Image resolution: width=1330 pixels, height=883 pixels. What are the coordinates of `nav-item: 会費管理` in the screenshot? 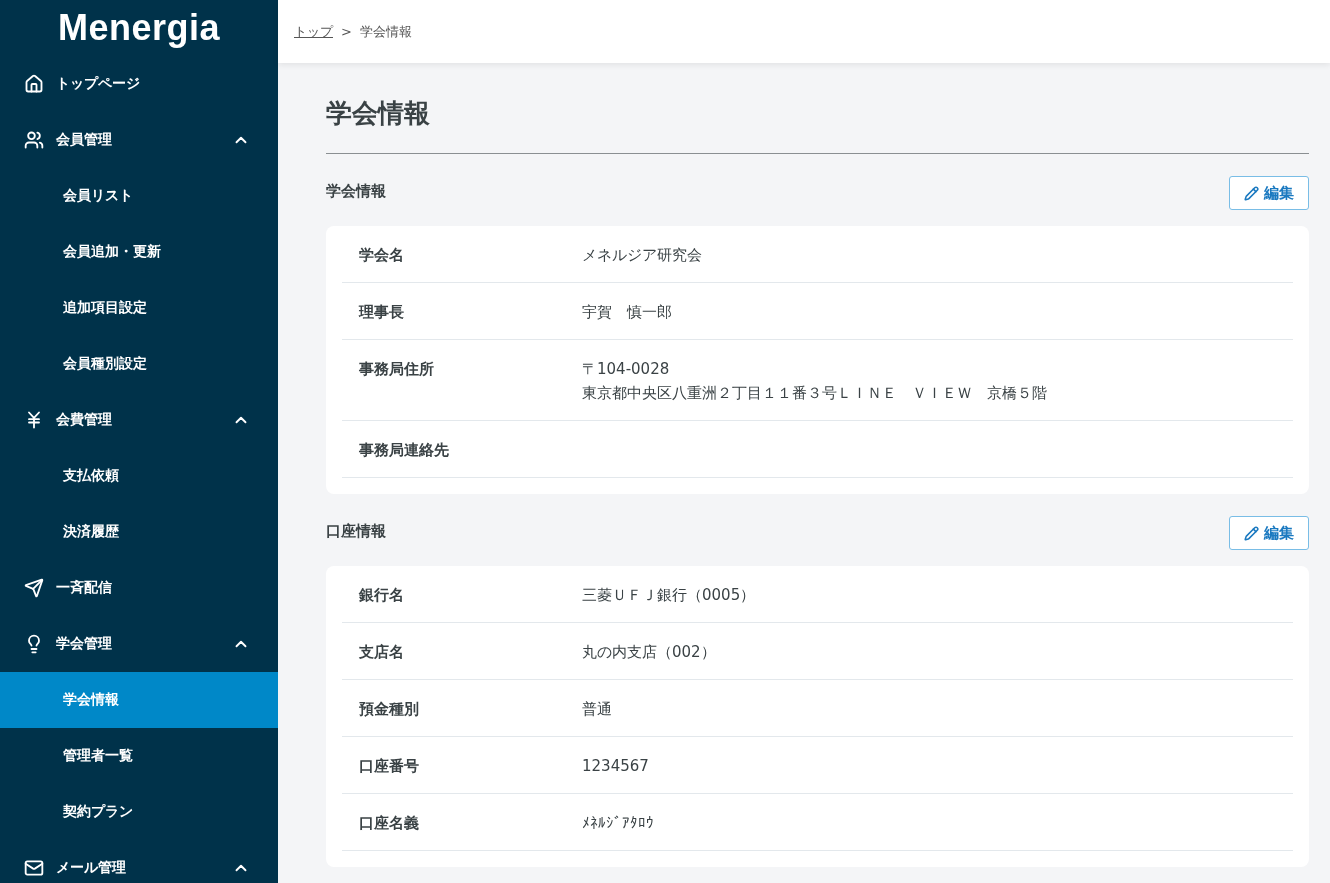 It's located at (139, 420).